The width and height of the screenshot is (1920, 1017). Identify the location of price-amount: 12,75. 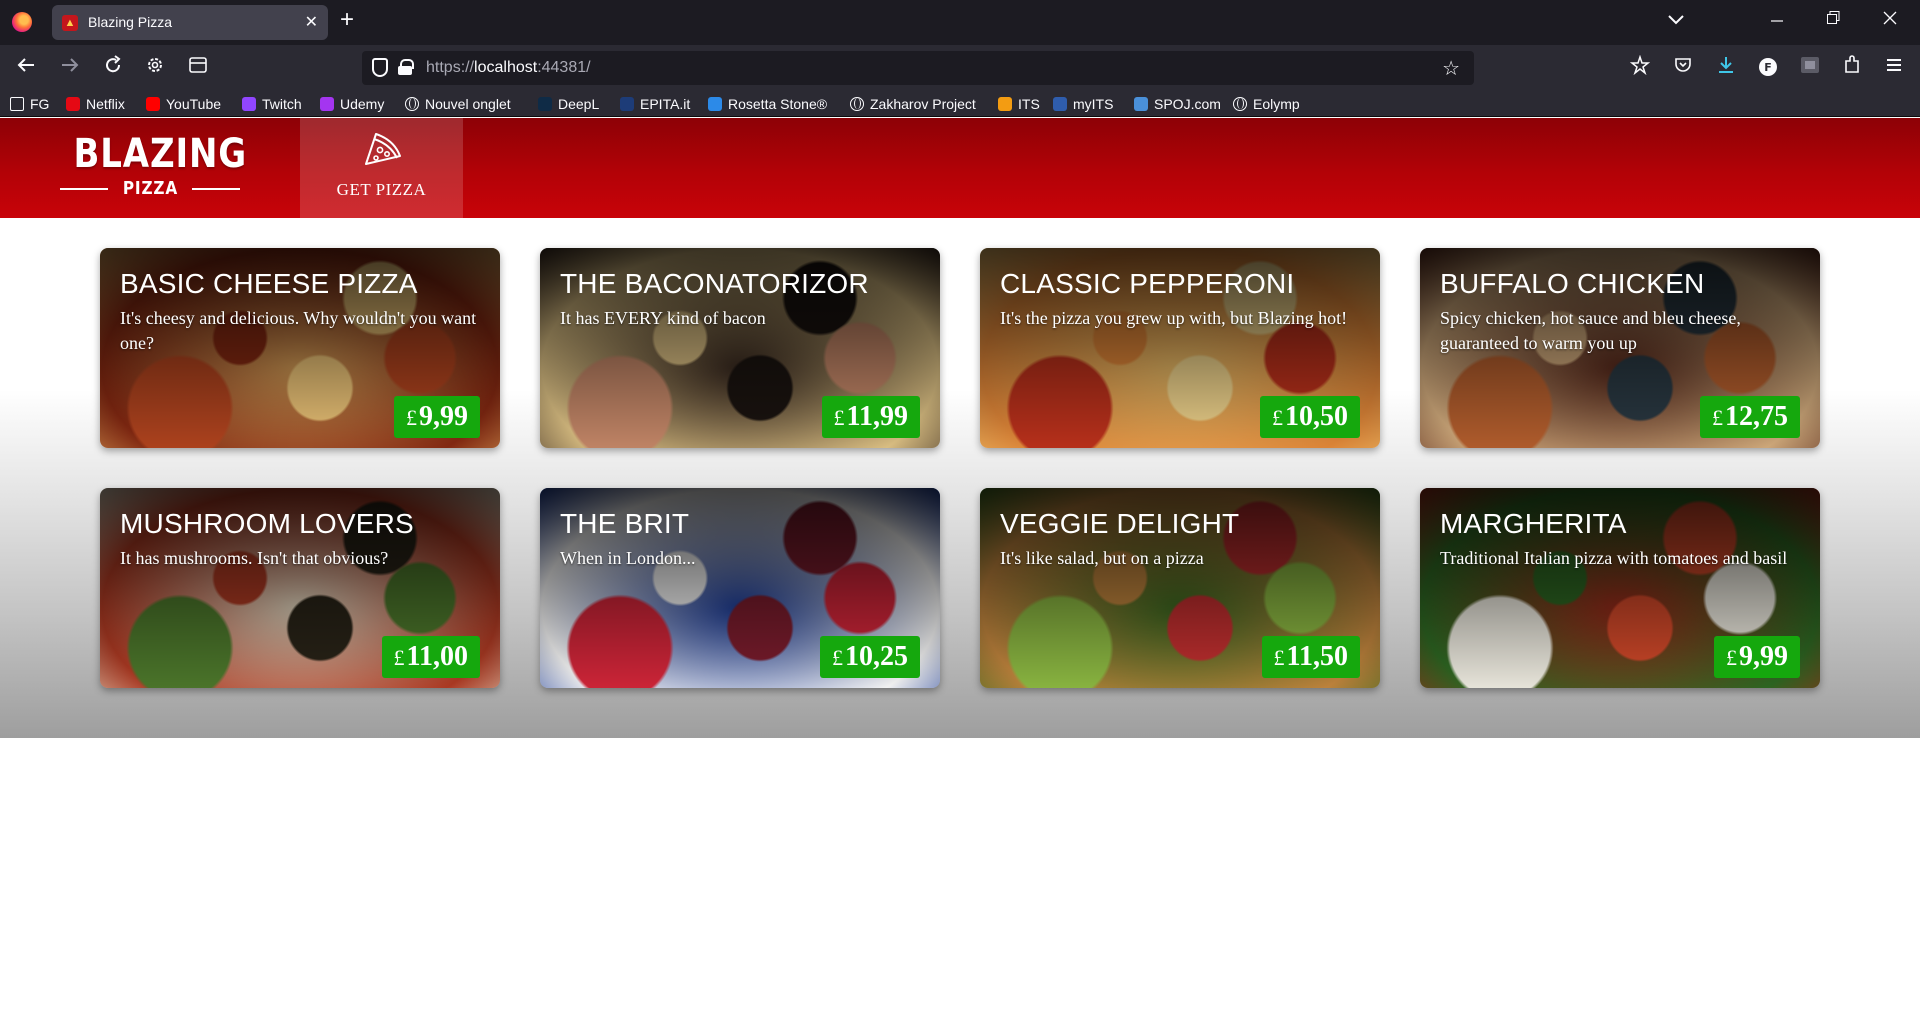
(1756, 416).